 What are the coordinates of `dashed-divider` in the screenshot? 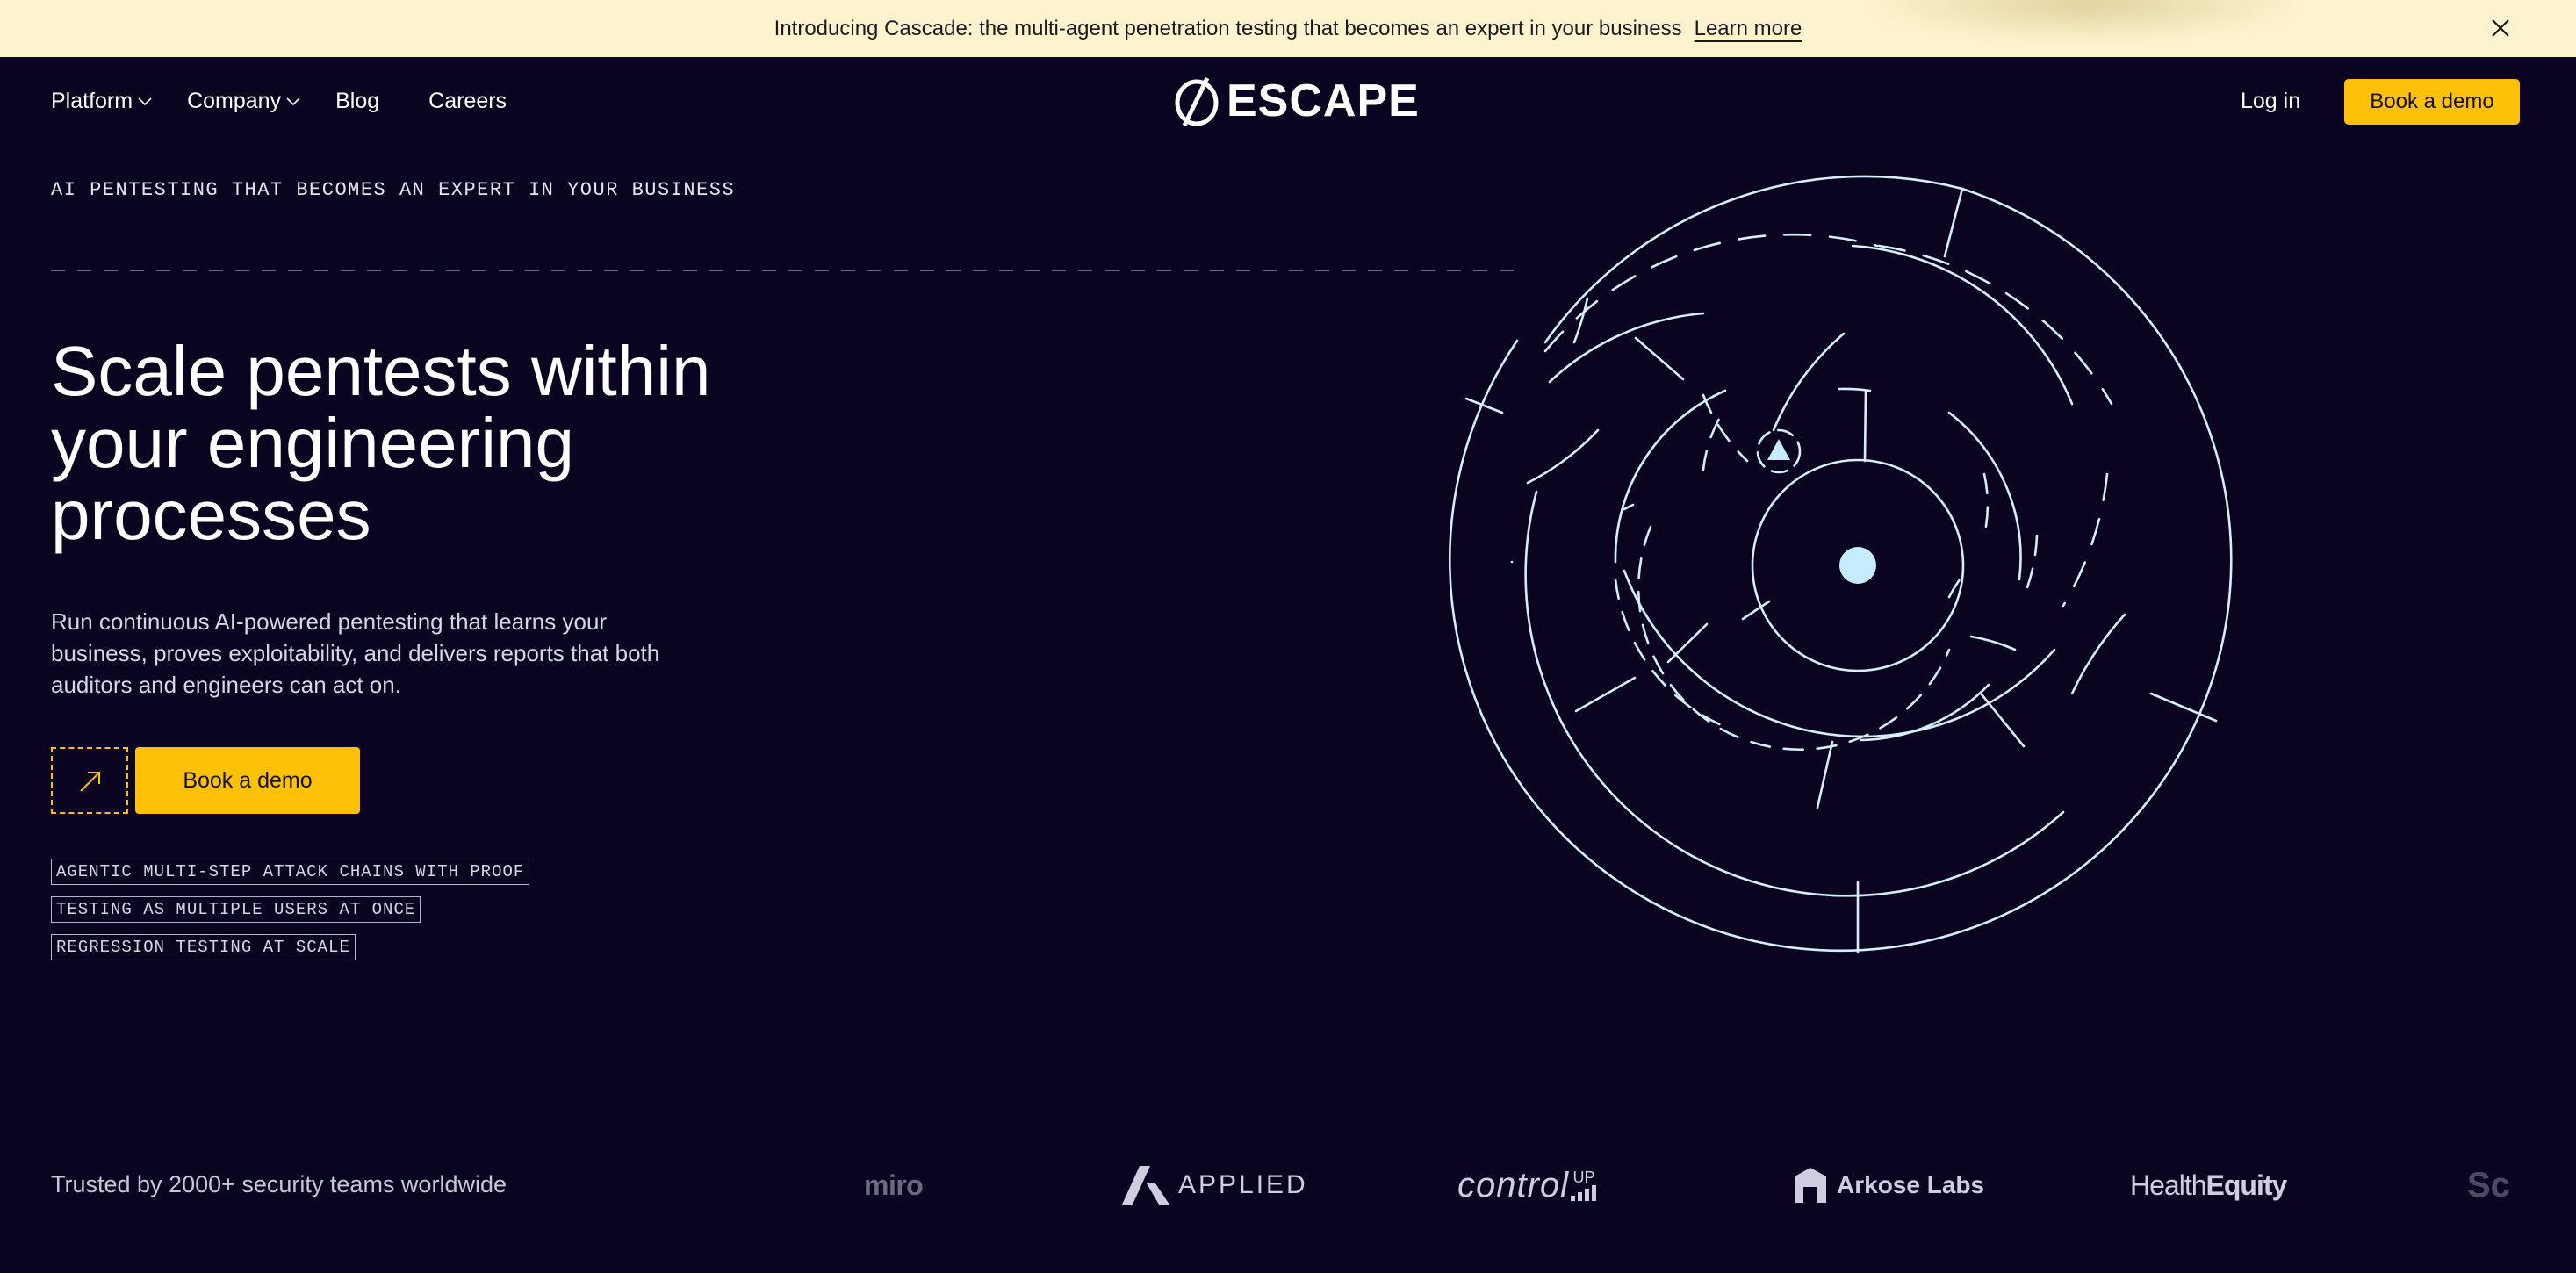 It's located at (788, 271).